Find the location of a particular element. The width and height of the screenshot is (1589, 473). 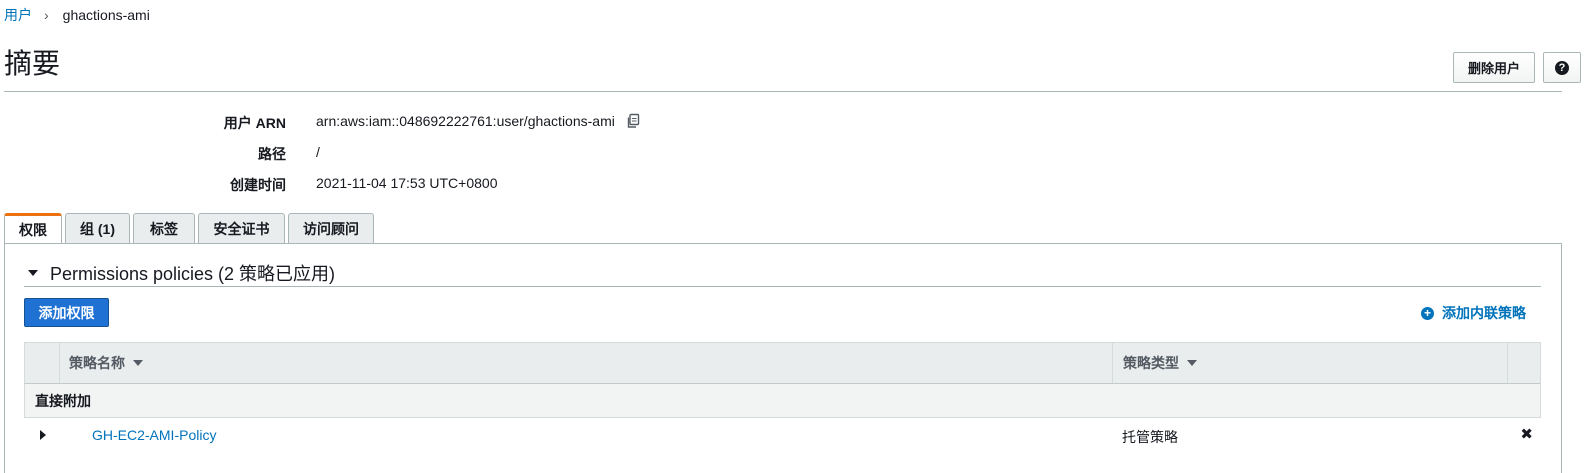

expand-caret-icon is located at coordinates (43, 435).